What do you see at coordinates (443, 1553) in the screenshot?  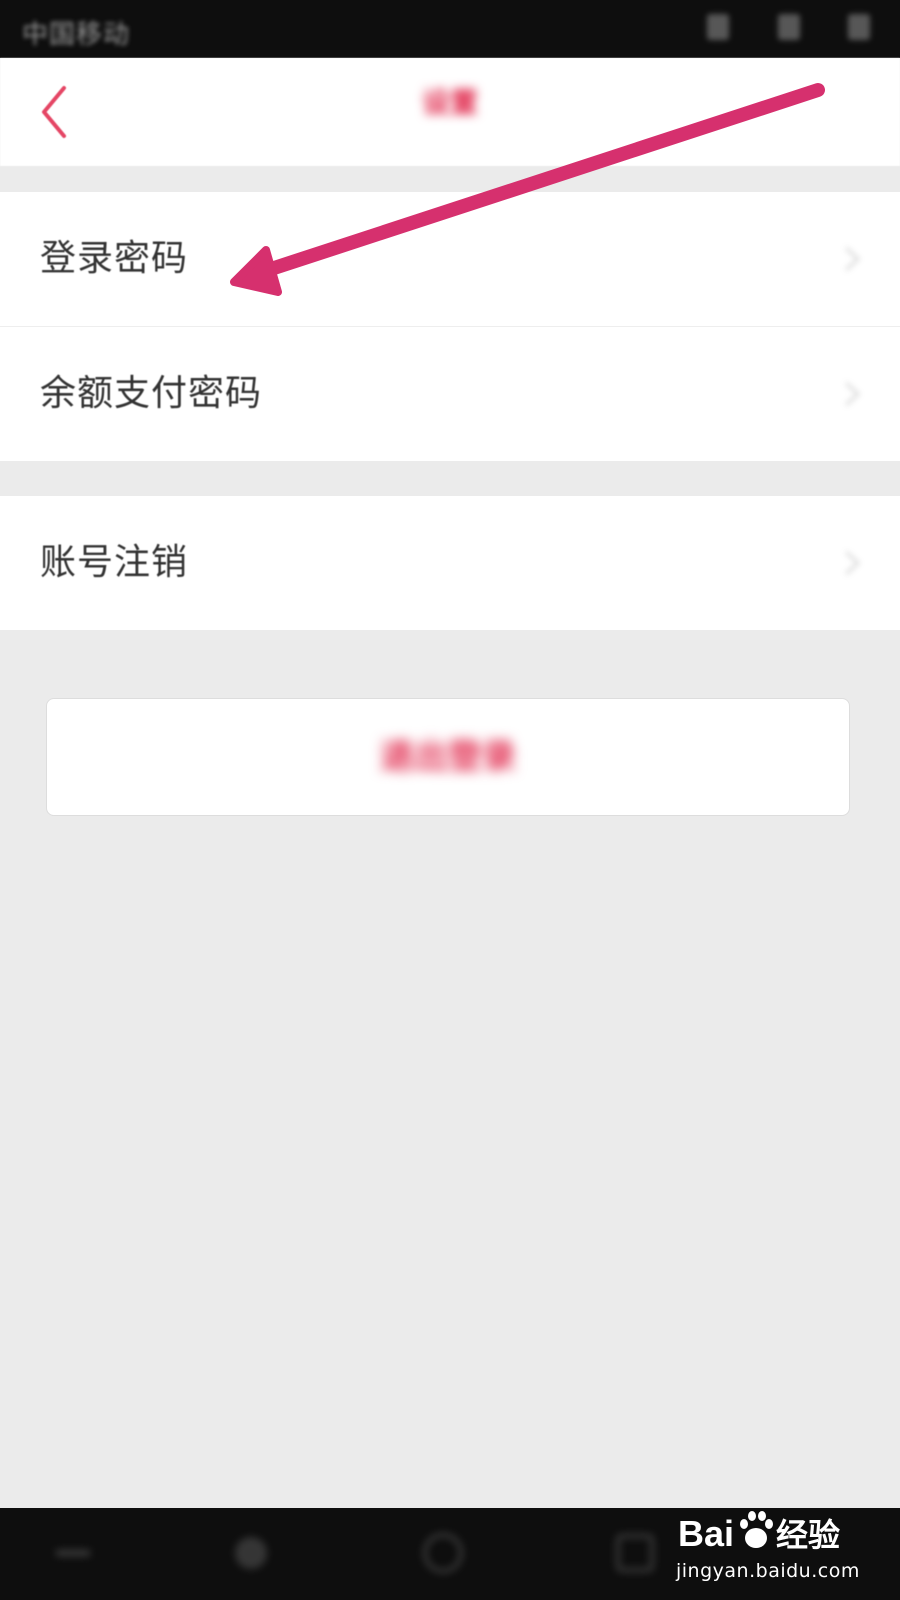 I see `home-key-icon` at bounding box center [443, 1553].